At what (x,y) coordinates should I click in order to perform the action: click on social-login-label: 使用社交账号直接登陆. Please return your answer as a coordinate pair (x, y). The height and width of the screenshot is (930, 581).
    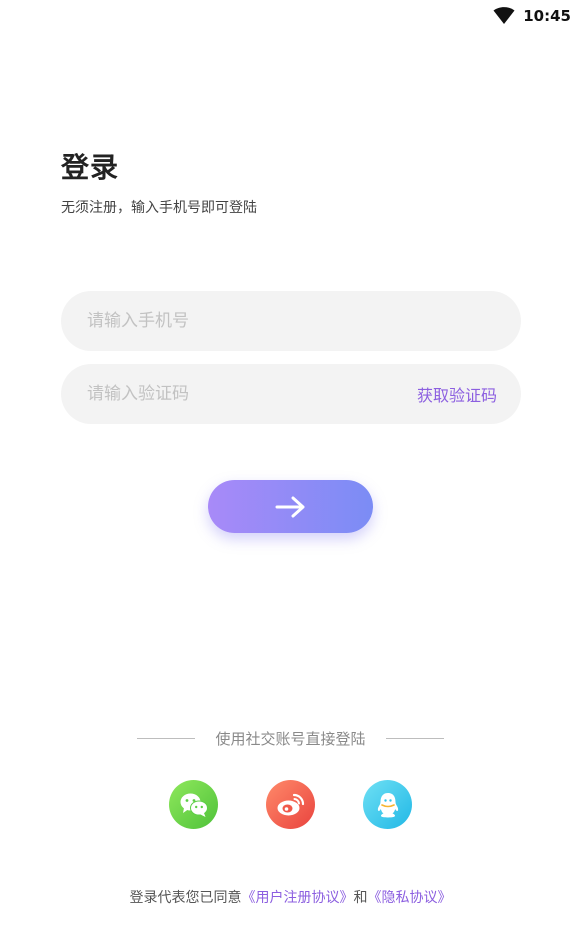
    Looking at the image, I should click on (290, 739).